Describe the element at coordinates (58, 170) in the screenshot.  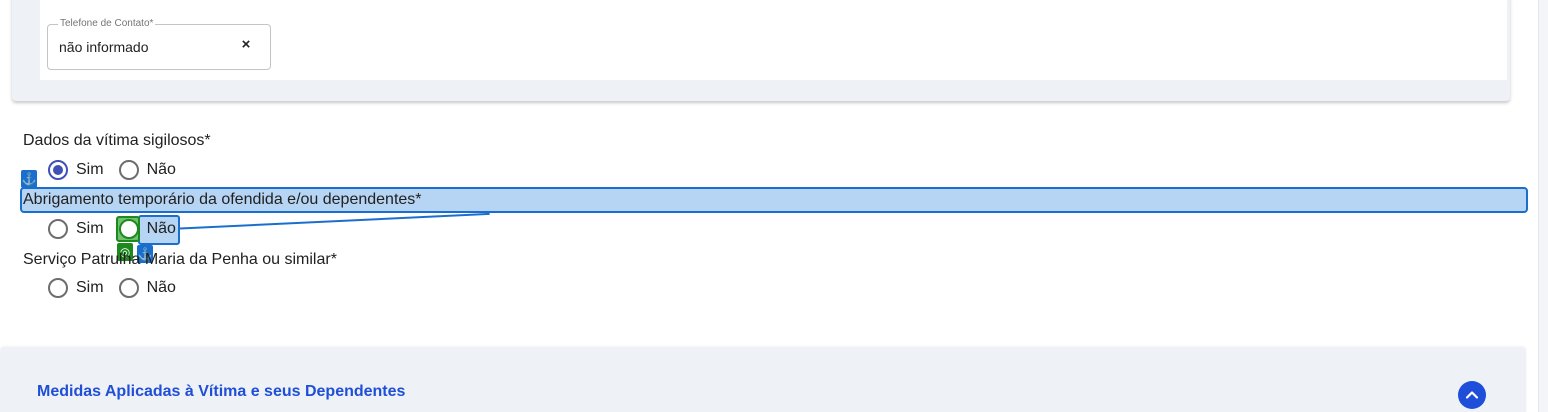
I see `radio-checked-icon` at that location.